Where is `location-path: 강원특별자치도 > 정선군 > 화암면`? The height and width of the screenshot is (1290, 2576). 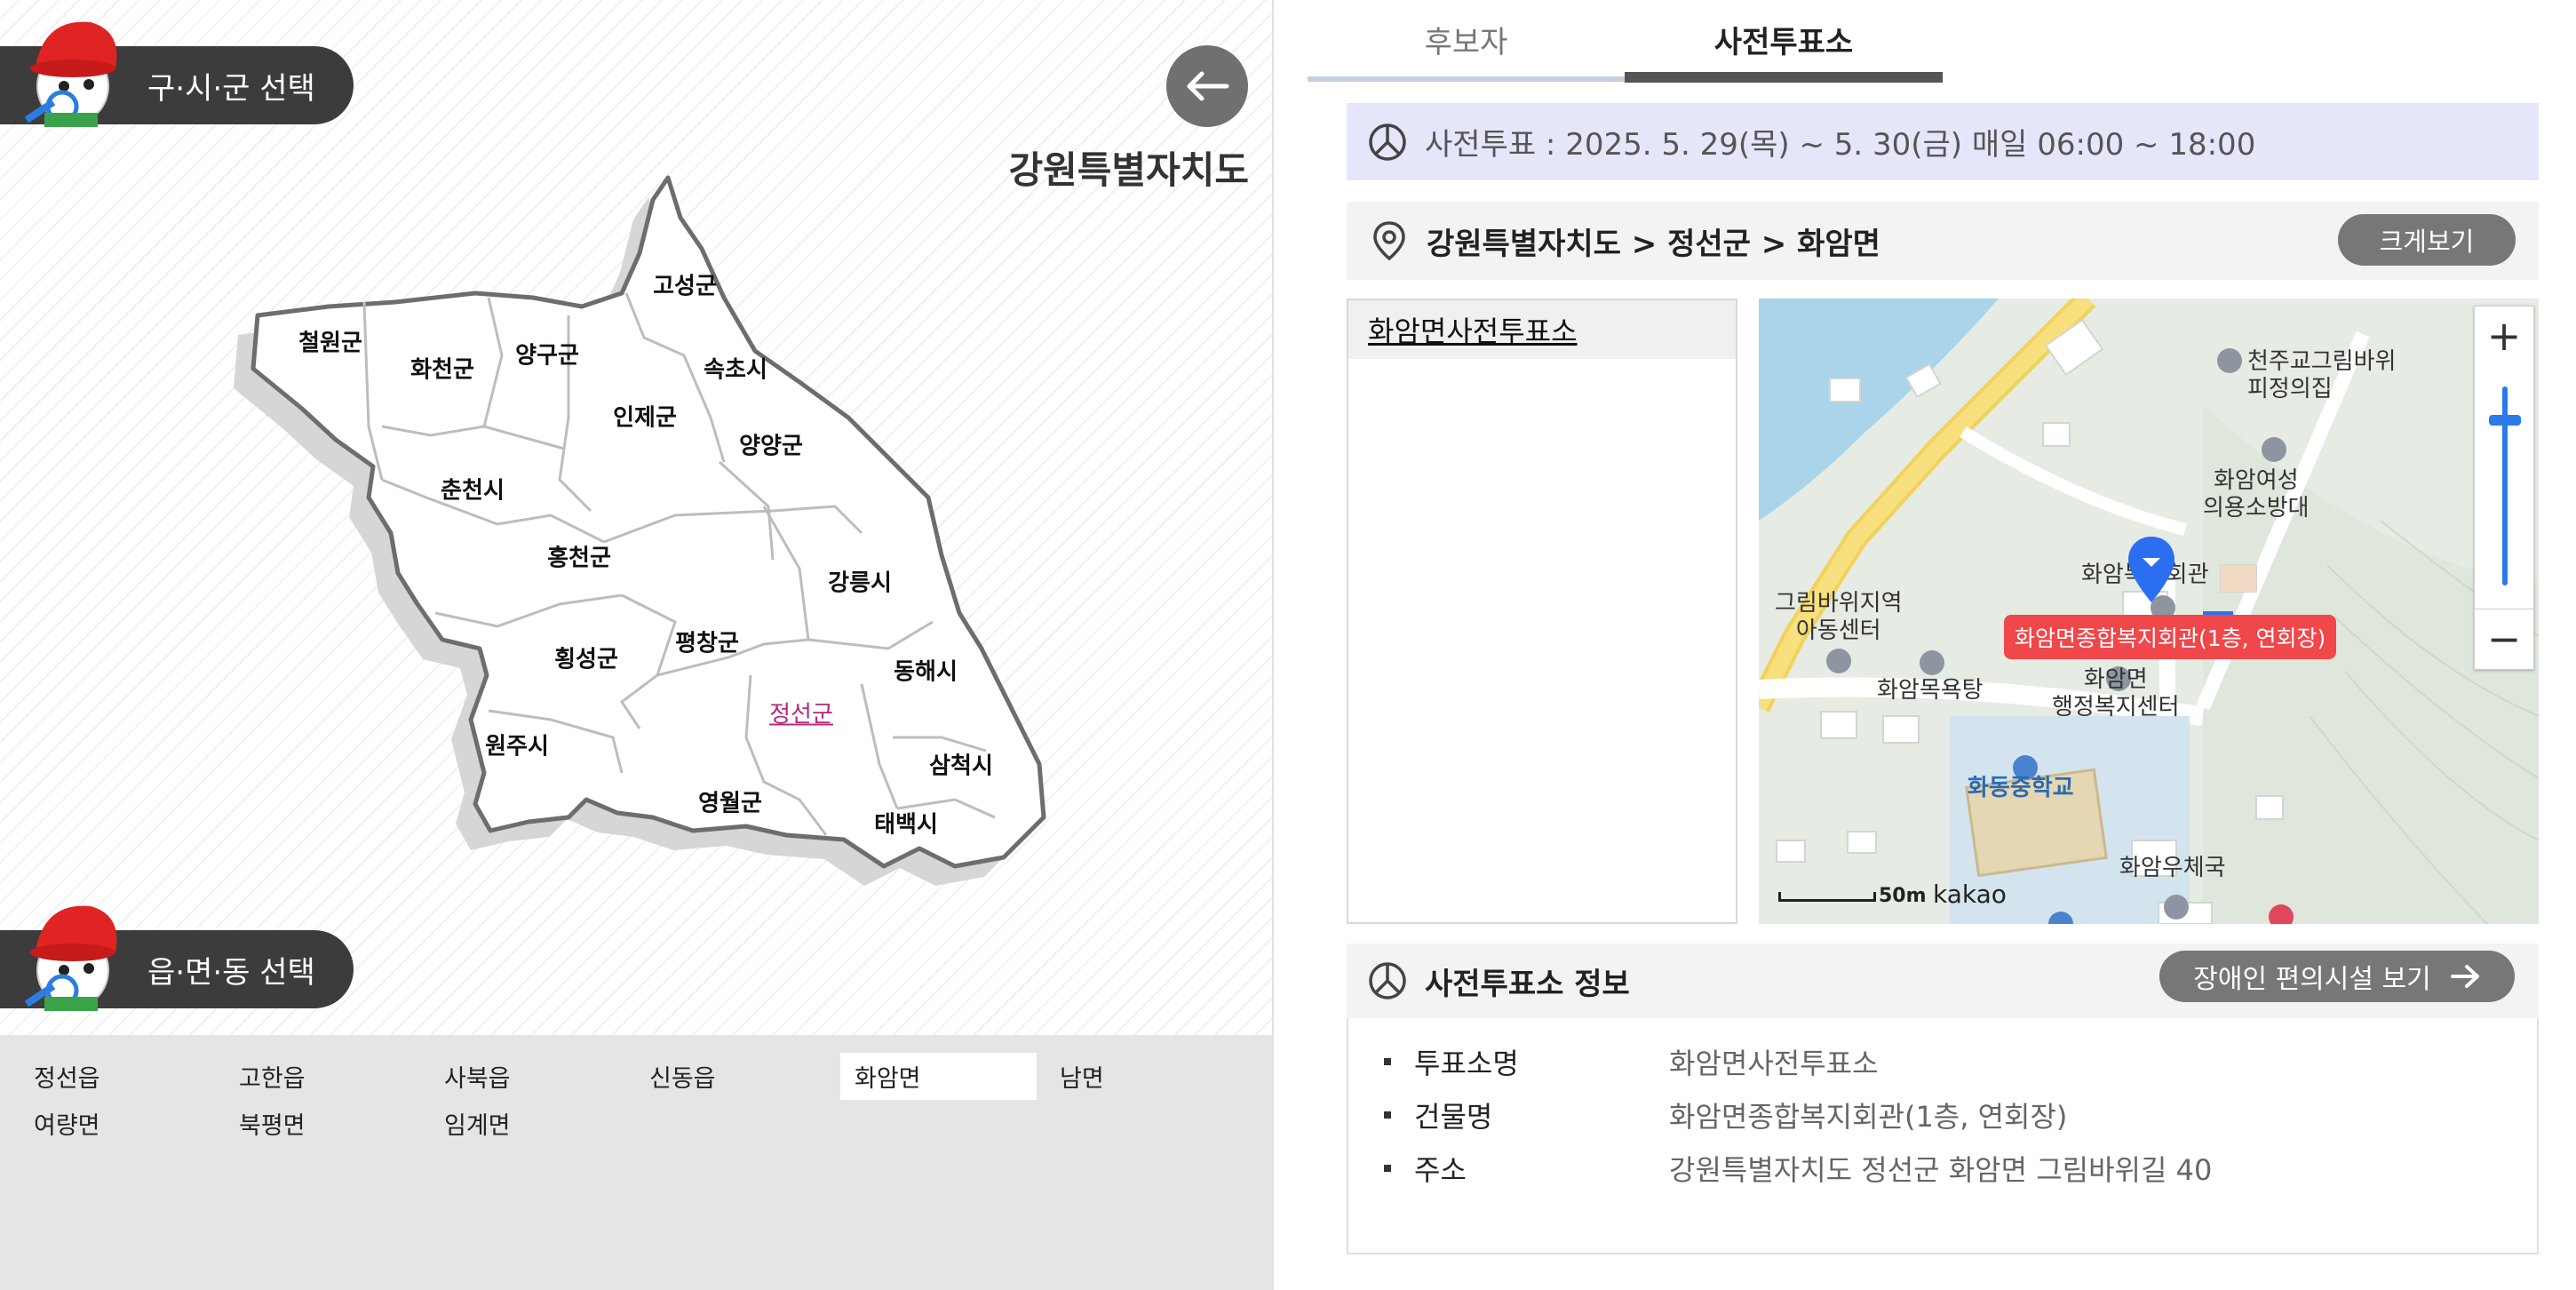
location-path: 강원특별자치도 > 정선군 > 화암면 is located at coordinates (1653, 244).